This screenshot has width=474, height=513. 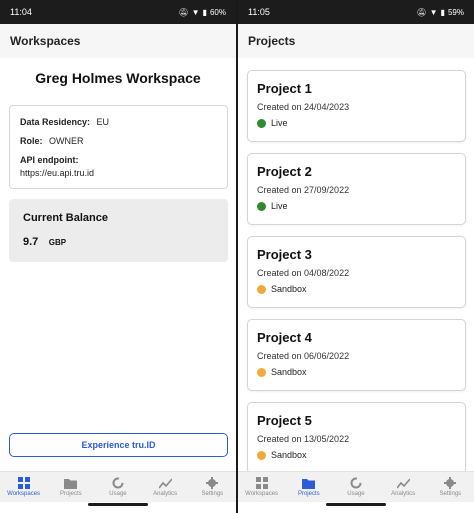 I want to click on workspace-name: Greg Holmes Workspace, so click(x=118, y=78).